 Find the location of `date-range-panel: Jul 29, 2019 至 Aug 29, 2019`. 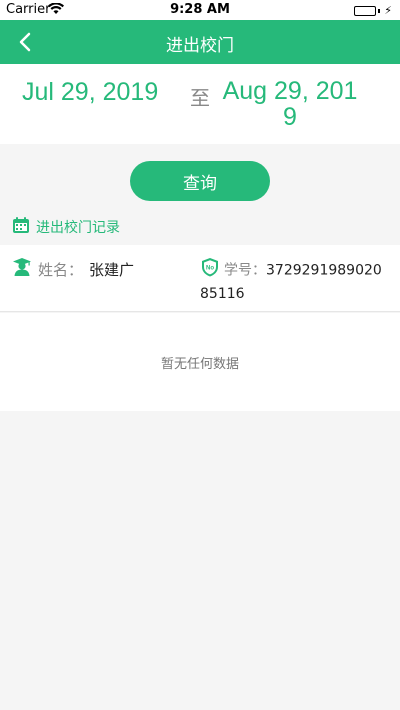

date-range-panel: Jul 29, 2019 至 Aug 29, 2019 is located at coordinates (200, 104).